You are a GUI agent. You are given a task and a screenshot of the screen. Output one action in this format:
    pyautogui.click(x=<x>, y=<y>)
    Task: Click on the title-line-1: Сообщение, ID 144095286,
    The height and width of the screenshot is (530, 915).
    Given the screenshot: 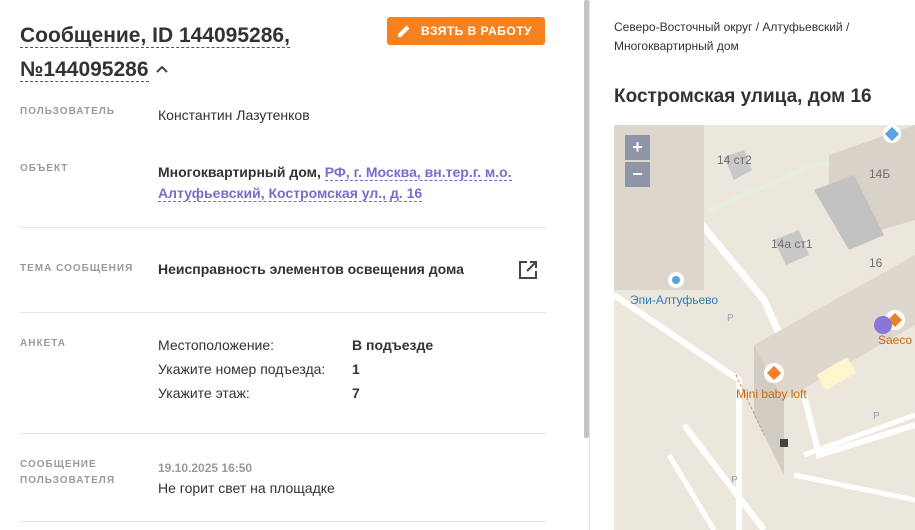 What is the action you would take?
    pyautogui.click(x=155, y=36)
    